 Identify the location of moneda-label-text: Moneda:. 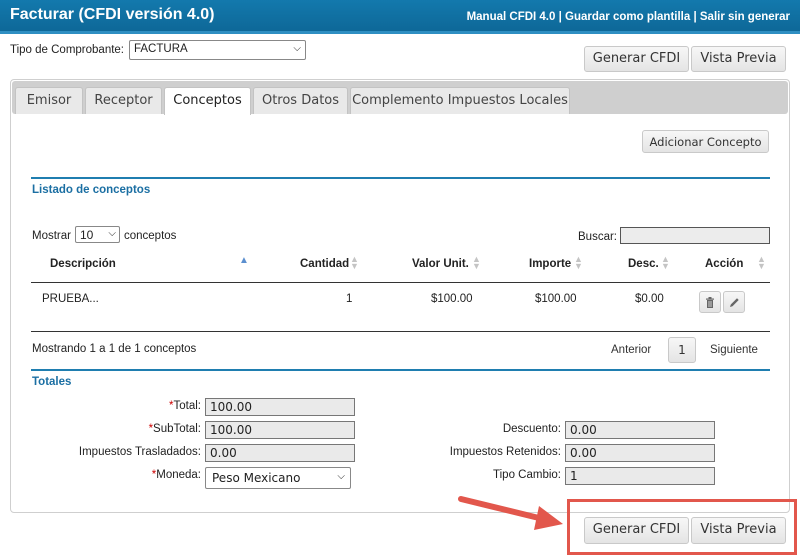
(178, 475).